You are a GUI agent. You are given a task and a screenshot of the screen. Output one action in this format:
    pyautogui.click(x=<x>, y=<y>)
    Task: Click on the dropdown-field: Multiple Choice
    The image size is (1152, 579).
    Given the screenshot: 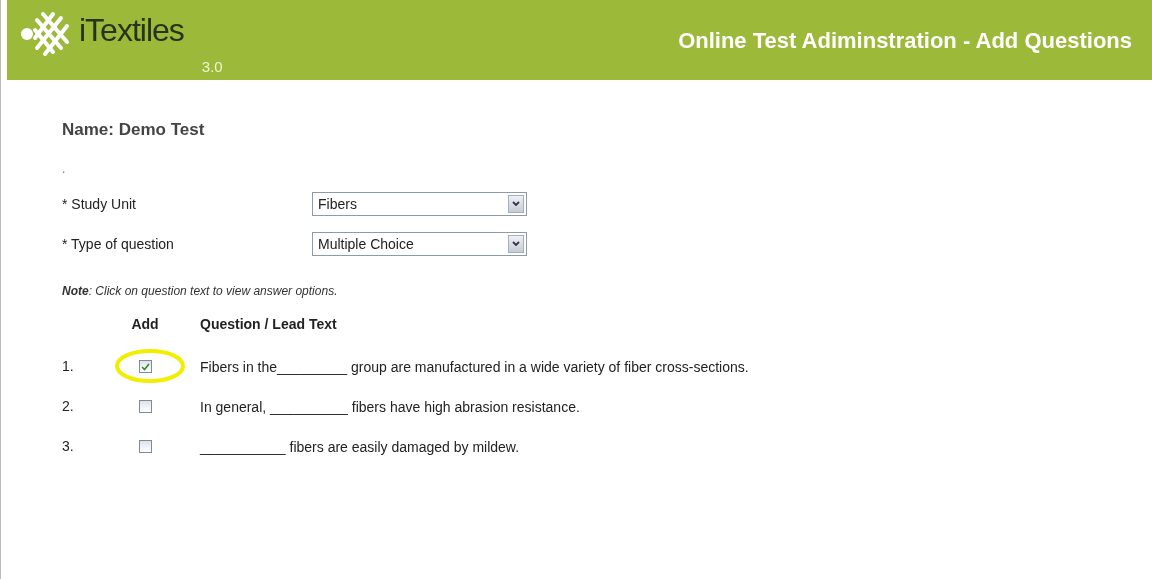 What is the action you would take?
    pyautogui.click(x=419, y=244)
    